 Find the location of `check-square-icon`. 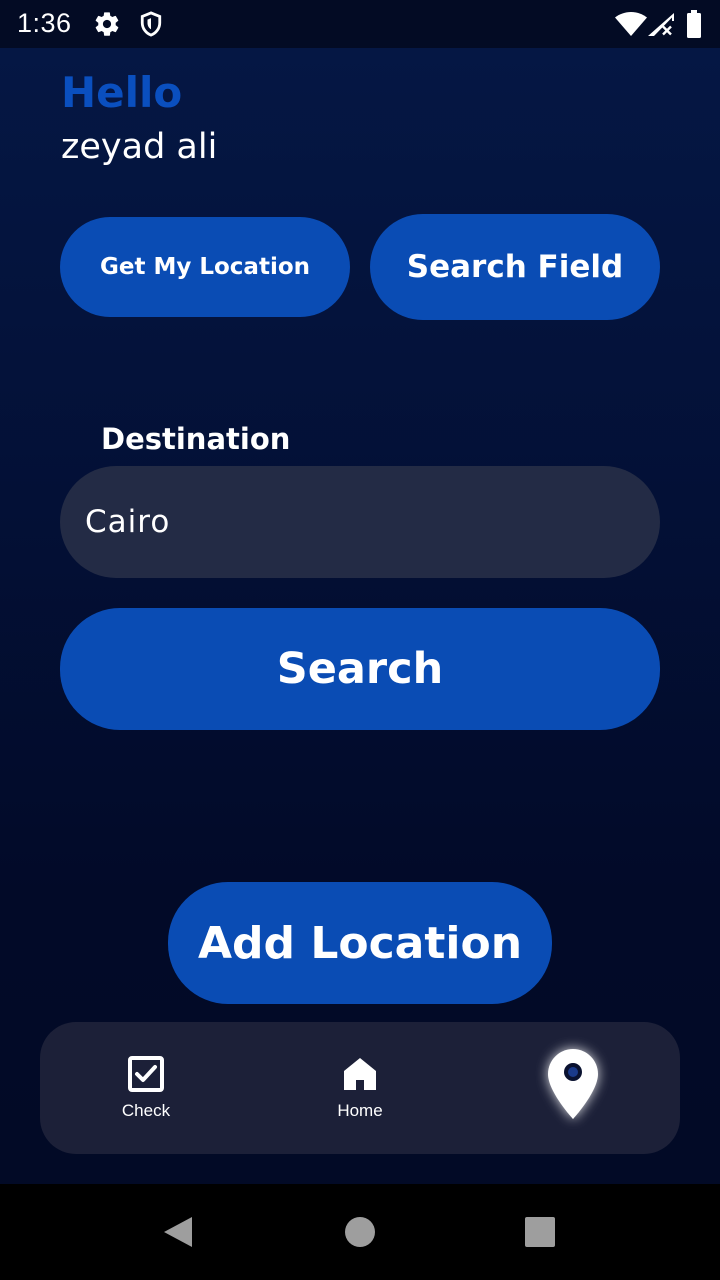

check-square-icon is located at coordinates (146, 1076).